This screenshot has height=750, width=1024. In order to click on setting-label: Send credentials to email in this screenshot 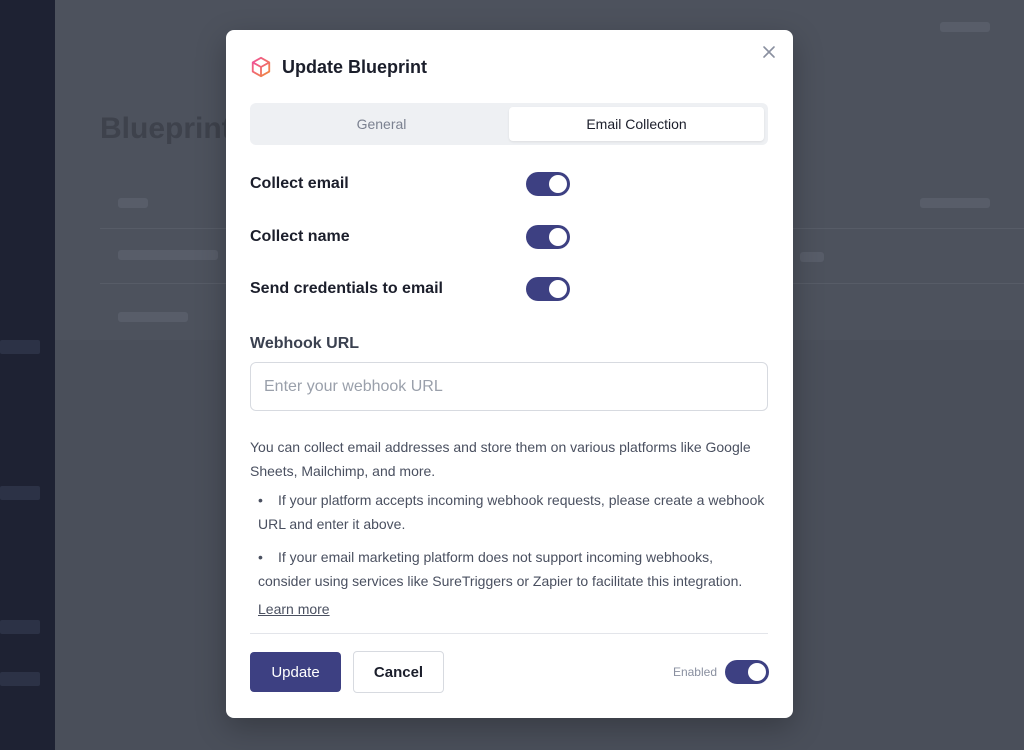, I will do `click(346, 288)`.